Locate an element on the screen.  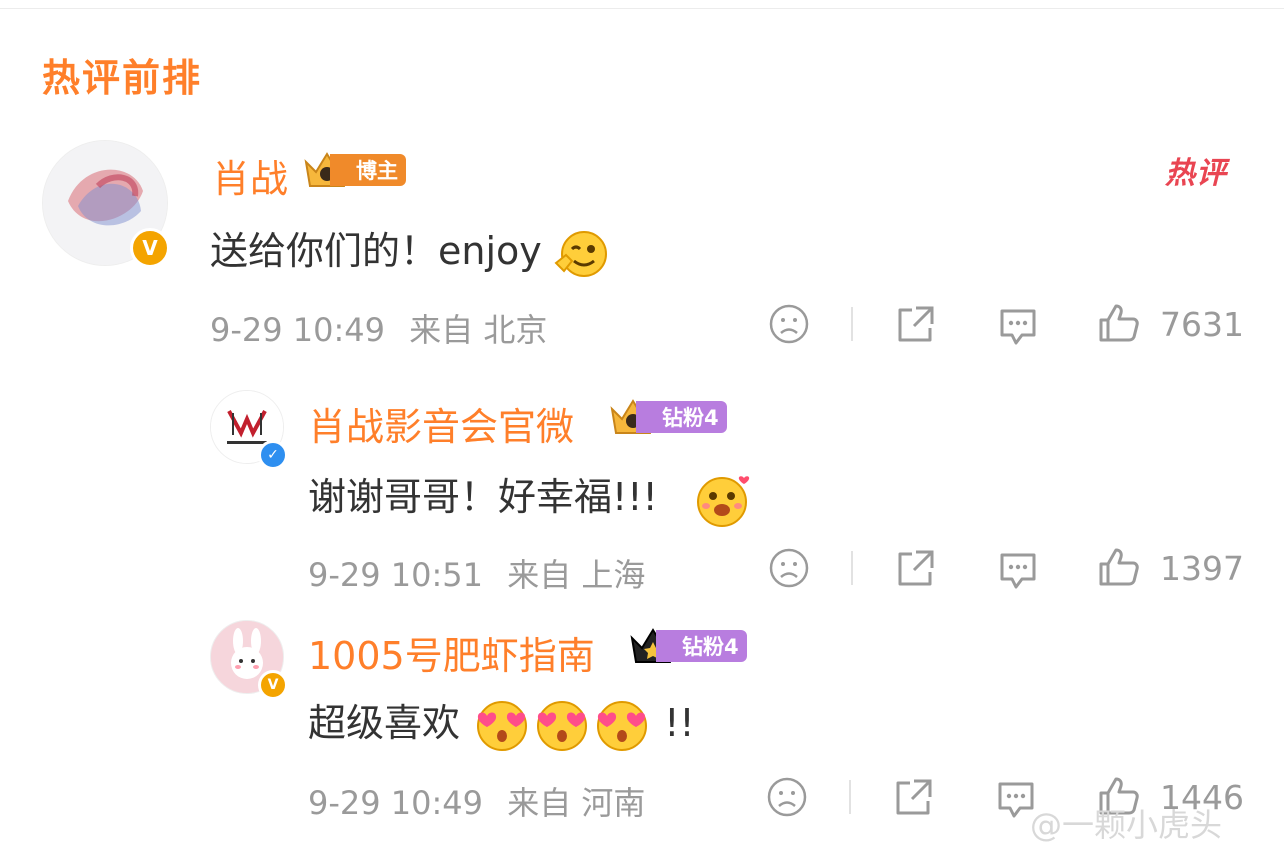
hot-comment-tag: 热评 is located at coordinates (1196, 173).